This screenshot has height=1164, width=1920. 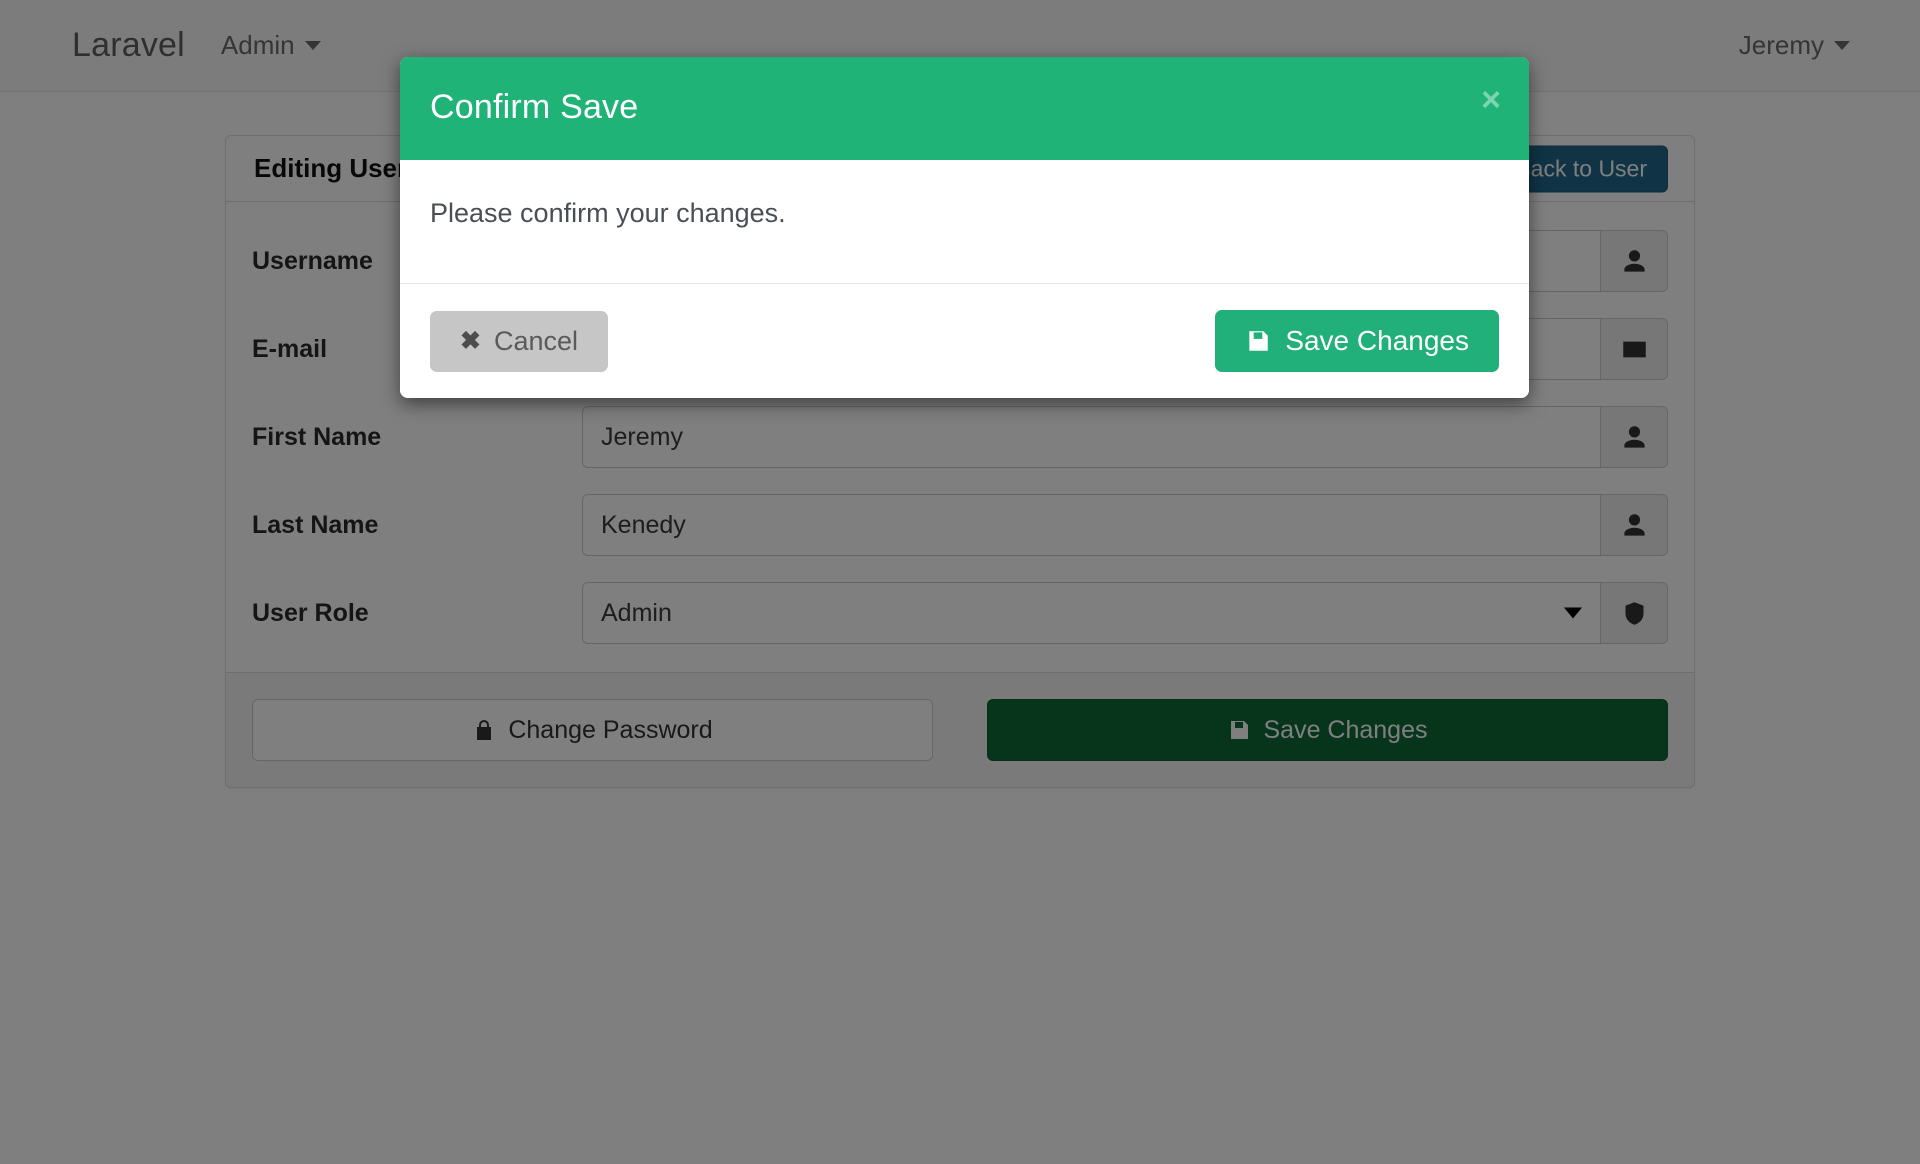 I want to click on cancel-button: ✖ Cancel, so click(x=519, y=341).